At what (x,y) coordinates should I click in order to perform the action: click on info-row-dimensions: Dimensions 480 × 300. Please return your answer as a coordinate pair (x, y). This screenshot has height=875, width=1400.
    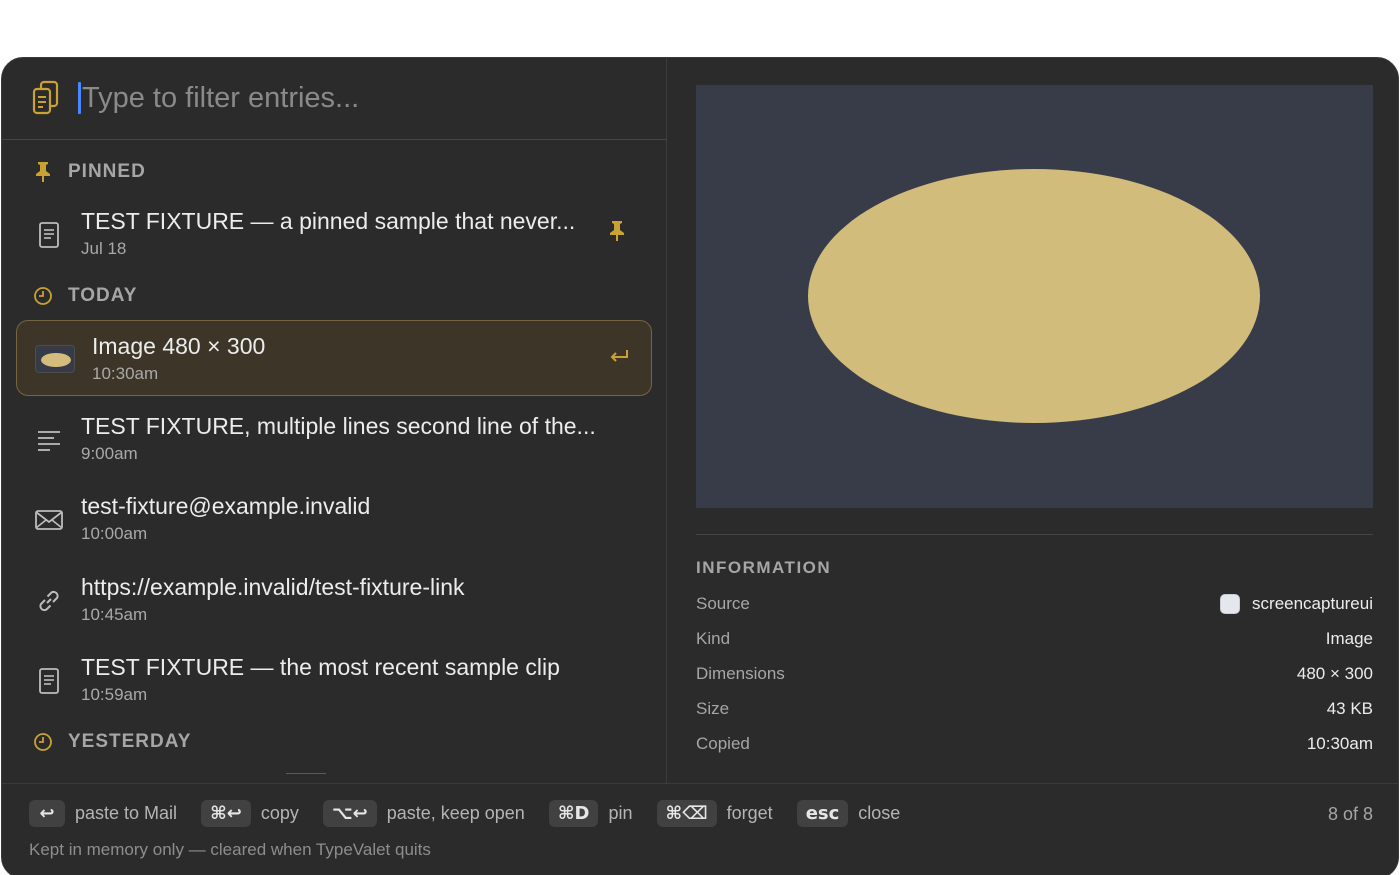
    Looking at the image, I should click on (1034, 676).